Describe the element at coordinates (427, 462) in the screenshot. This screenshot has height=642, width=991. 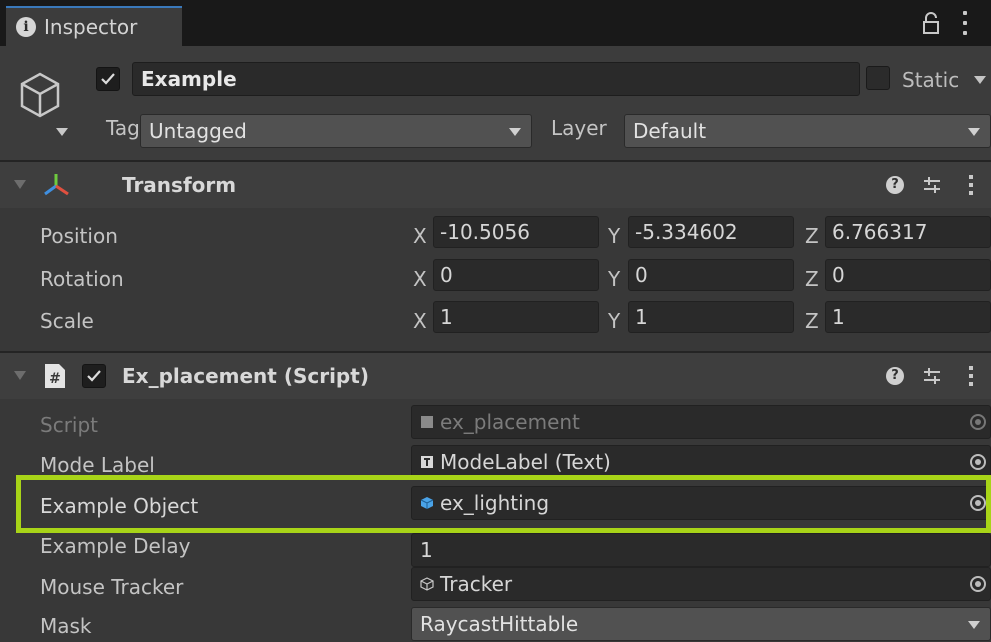
I see `text-component-icon` at that location.